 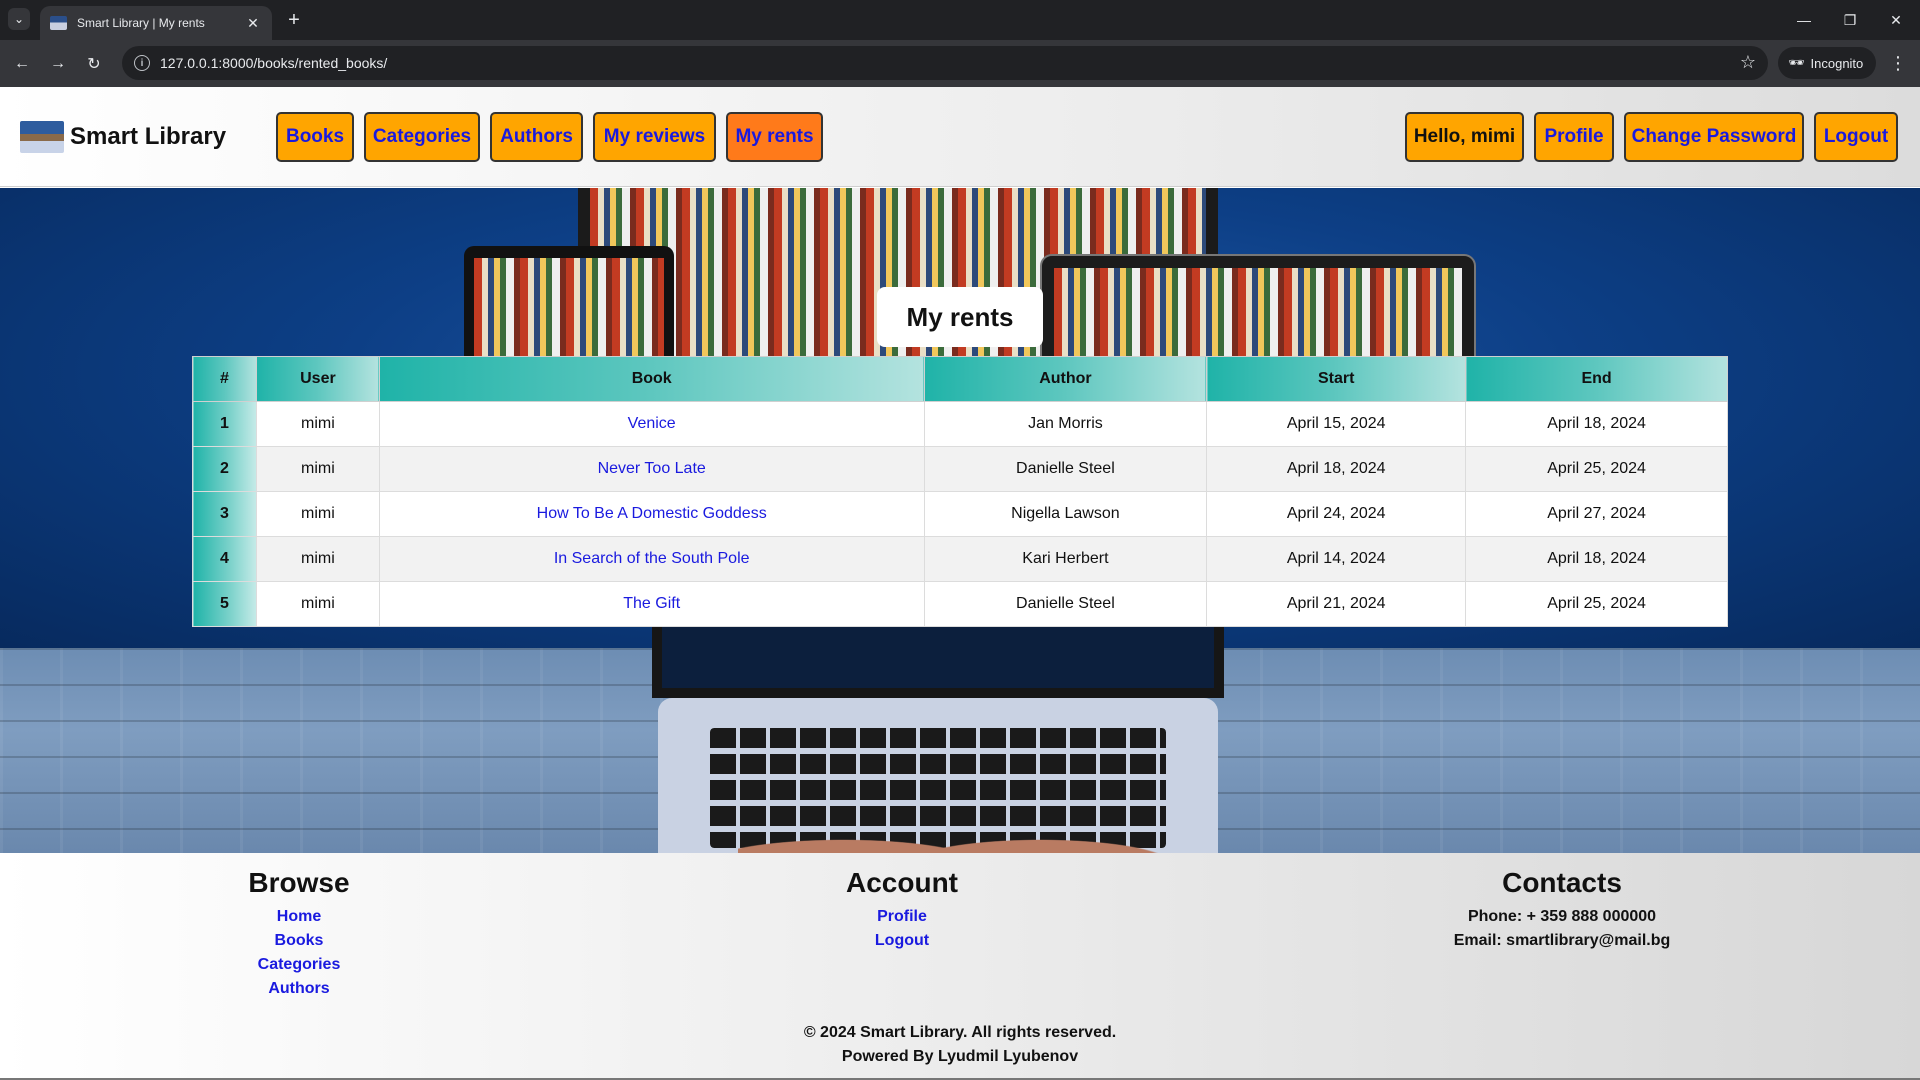 I want to click on row-book-cell: How To Be A Domestic Goddess, so click(x=651, y=514).